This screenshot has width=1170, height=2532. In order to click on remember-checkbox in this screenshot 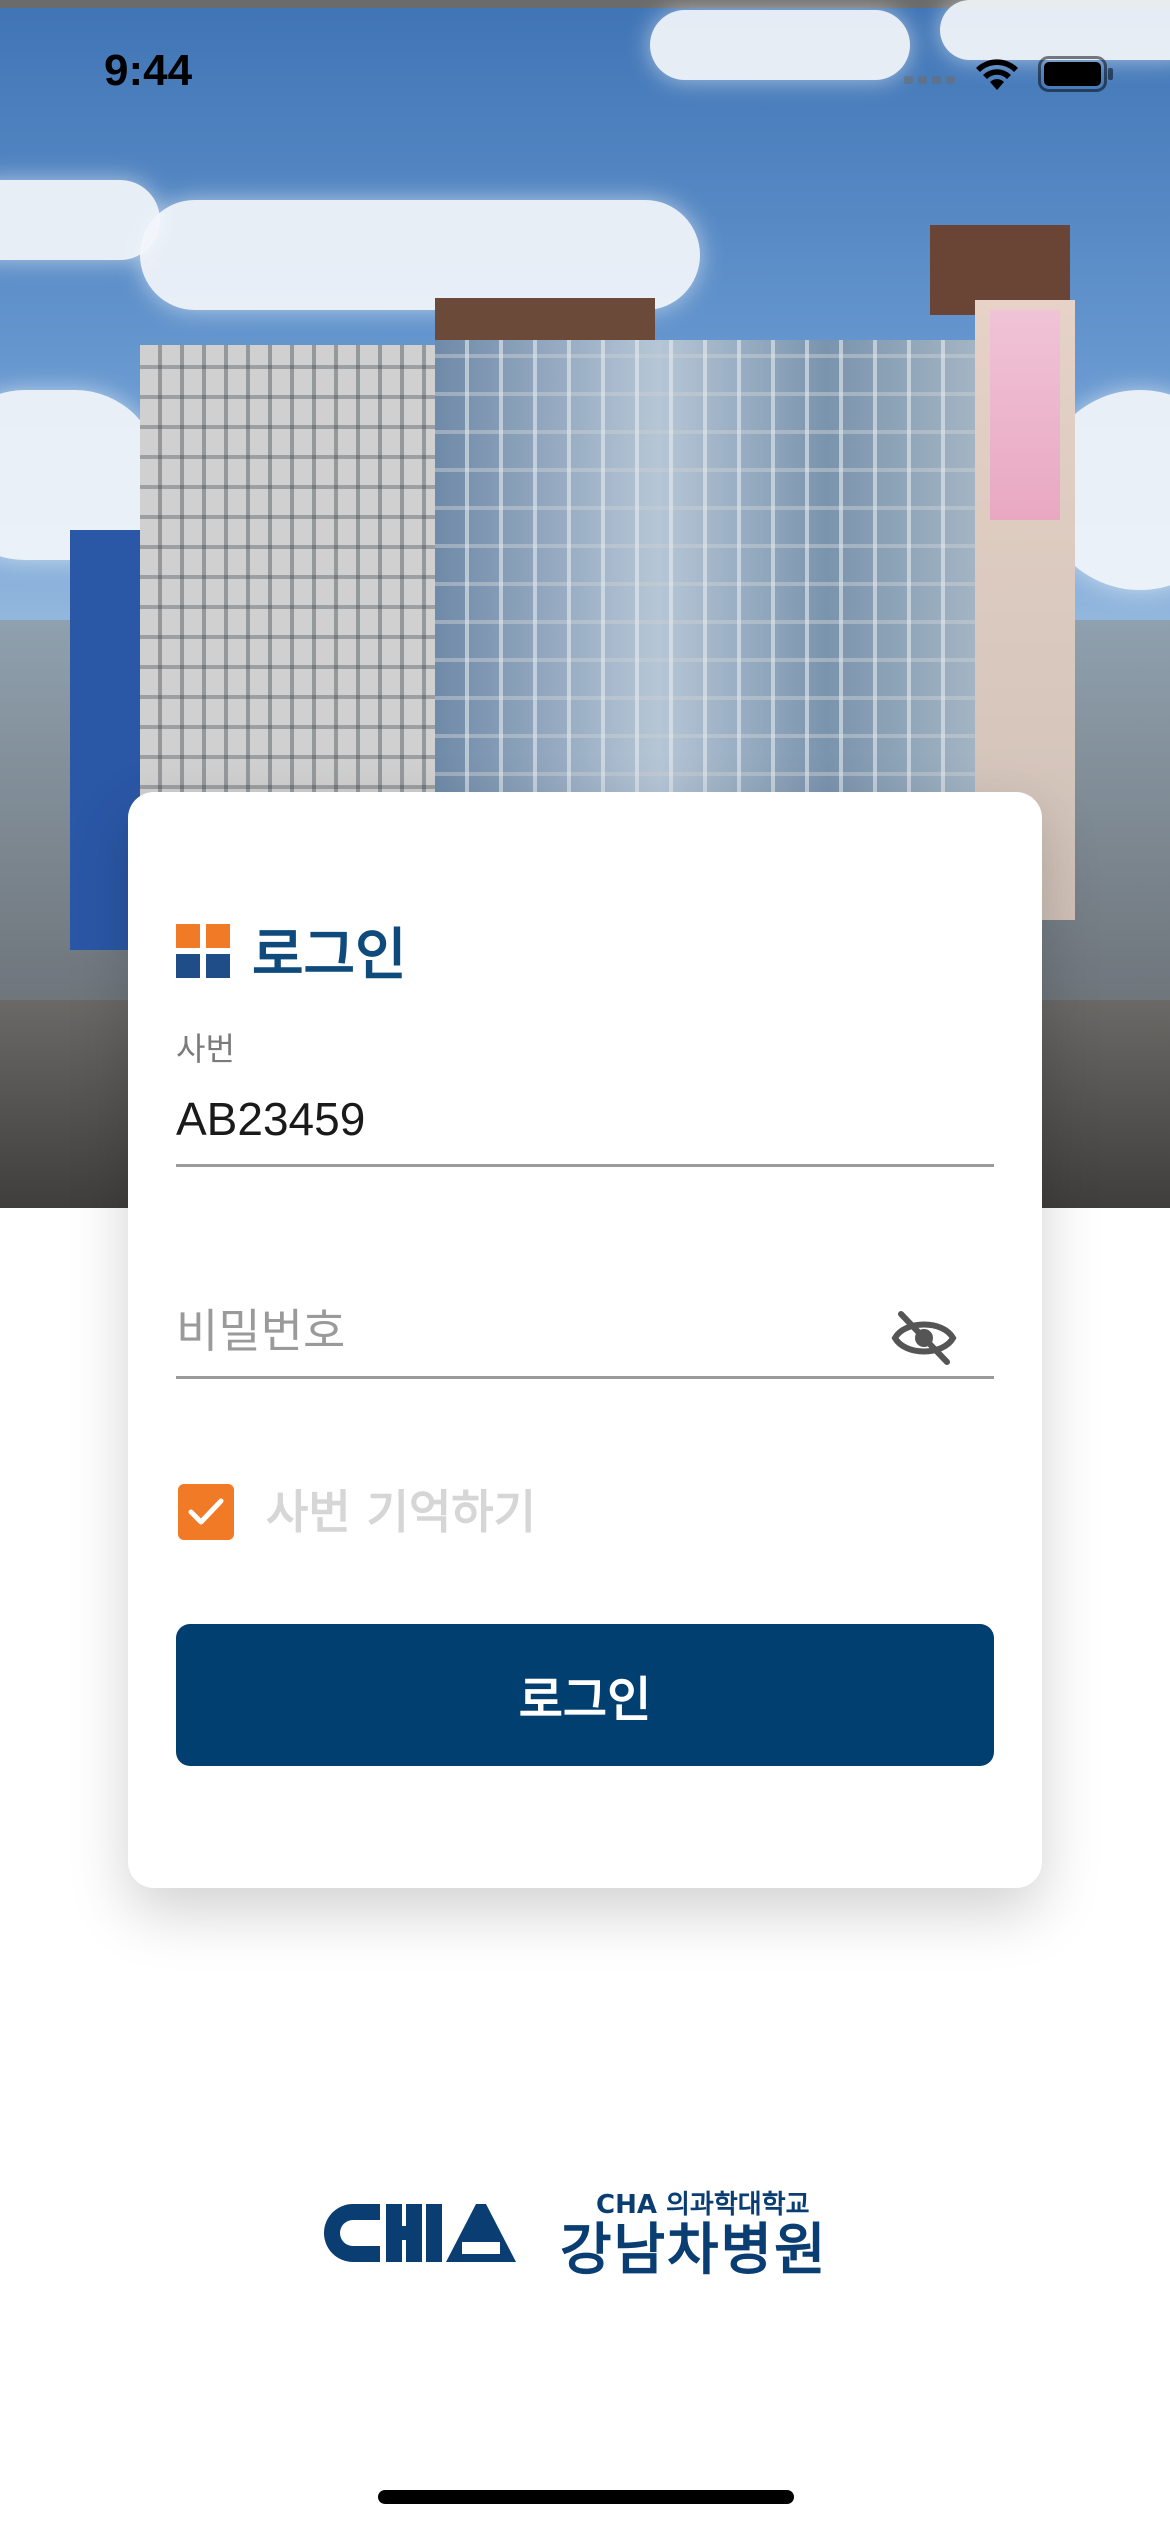, I will do `click(206, 1512)`.